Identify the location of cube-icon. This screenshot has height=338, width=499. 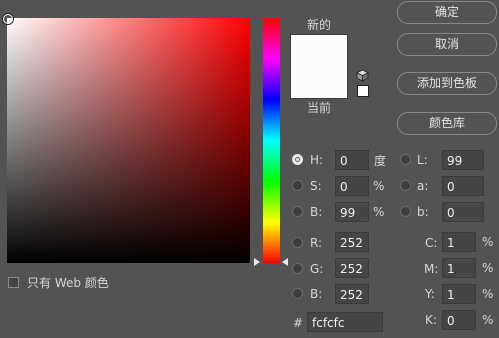
(362, 77).